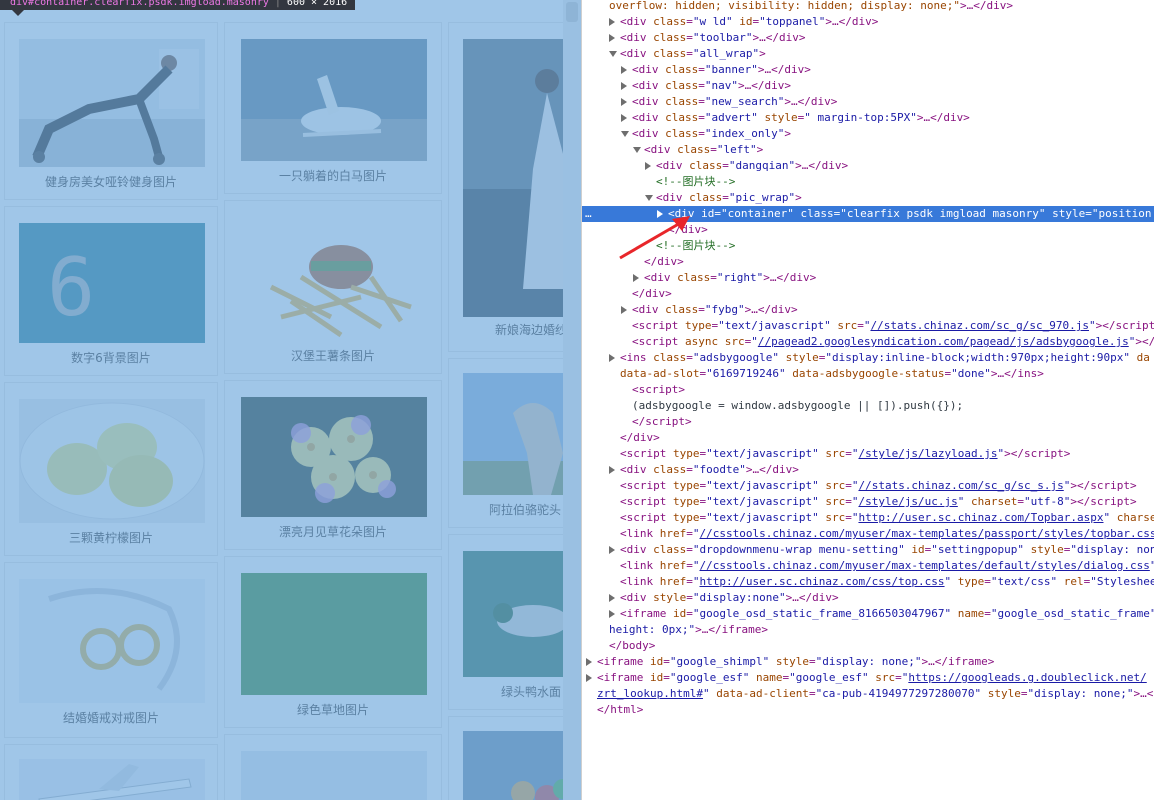 Image resolution: width=1154 pixels, height=800 pixels. Describe the element at coordinates (111, 181) in the screenshot. I see `card-caption: 健身房美女哑铃健身图片` at that location.